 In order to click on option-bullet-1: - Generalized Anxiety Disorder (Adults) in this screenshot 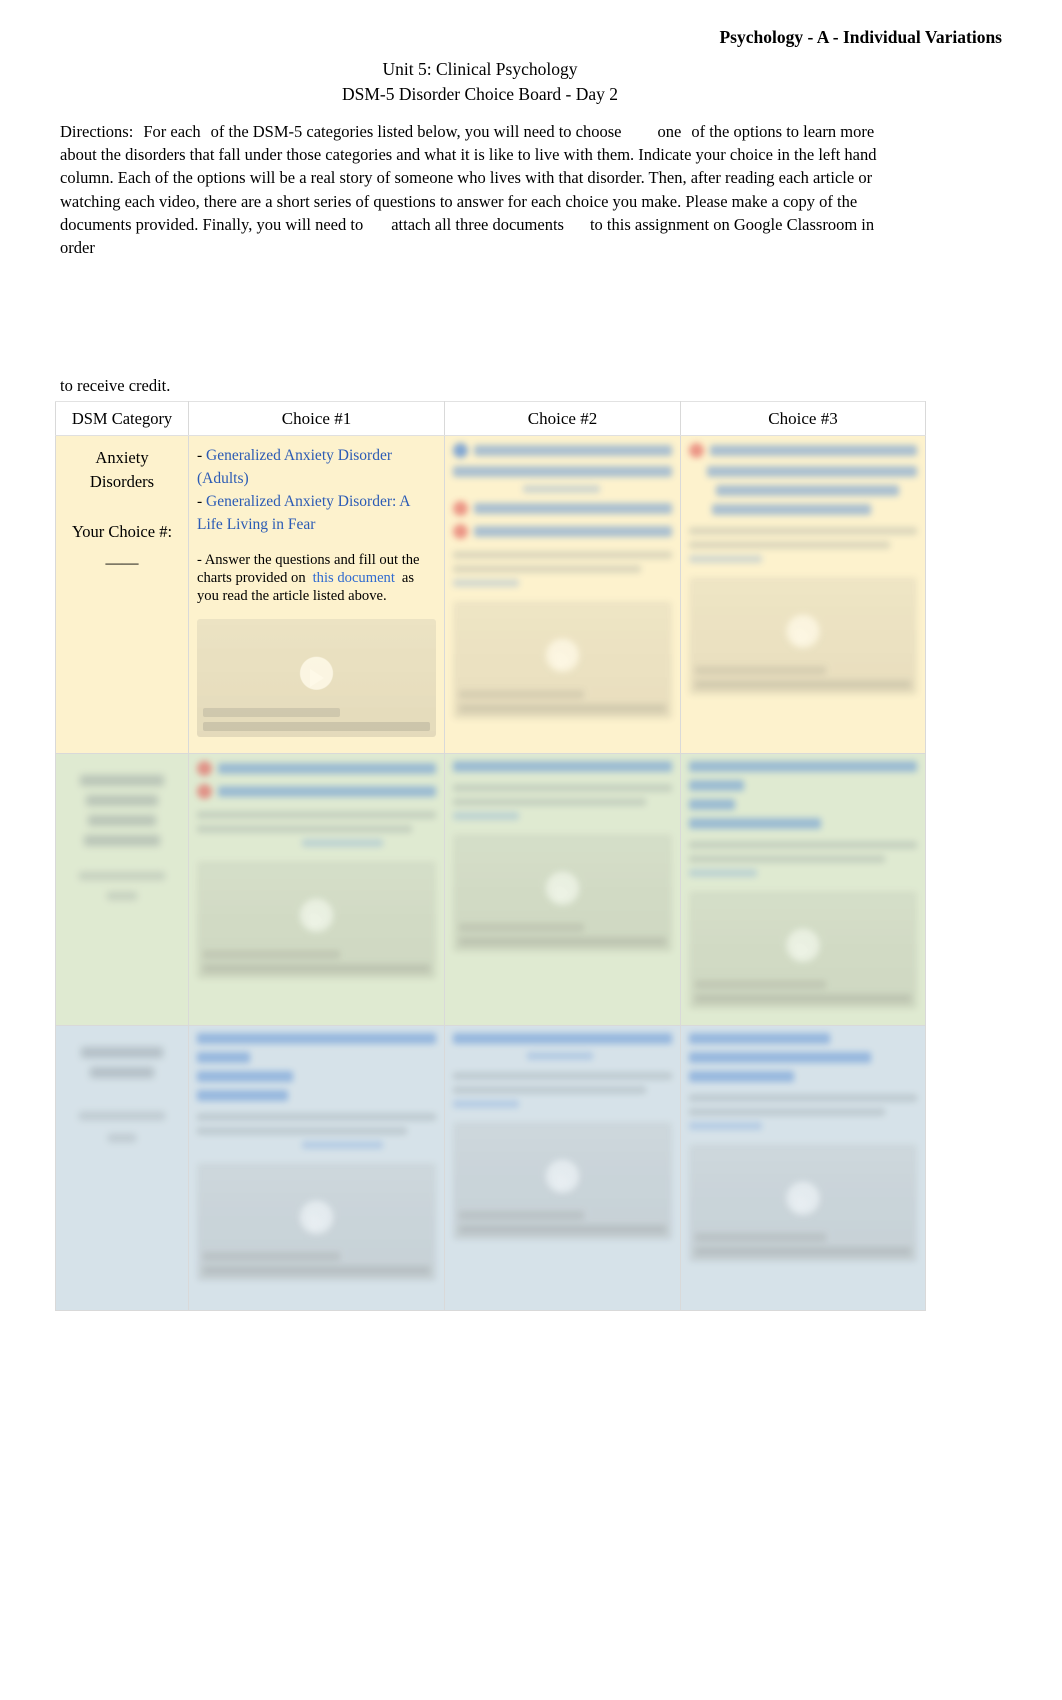, I will do `click(316, 467)`.